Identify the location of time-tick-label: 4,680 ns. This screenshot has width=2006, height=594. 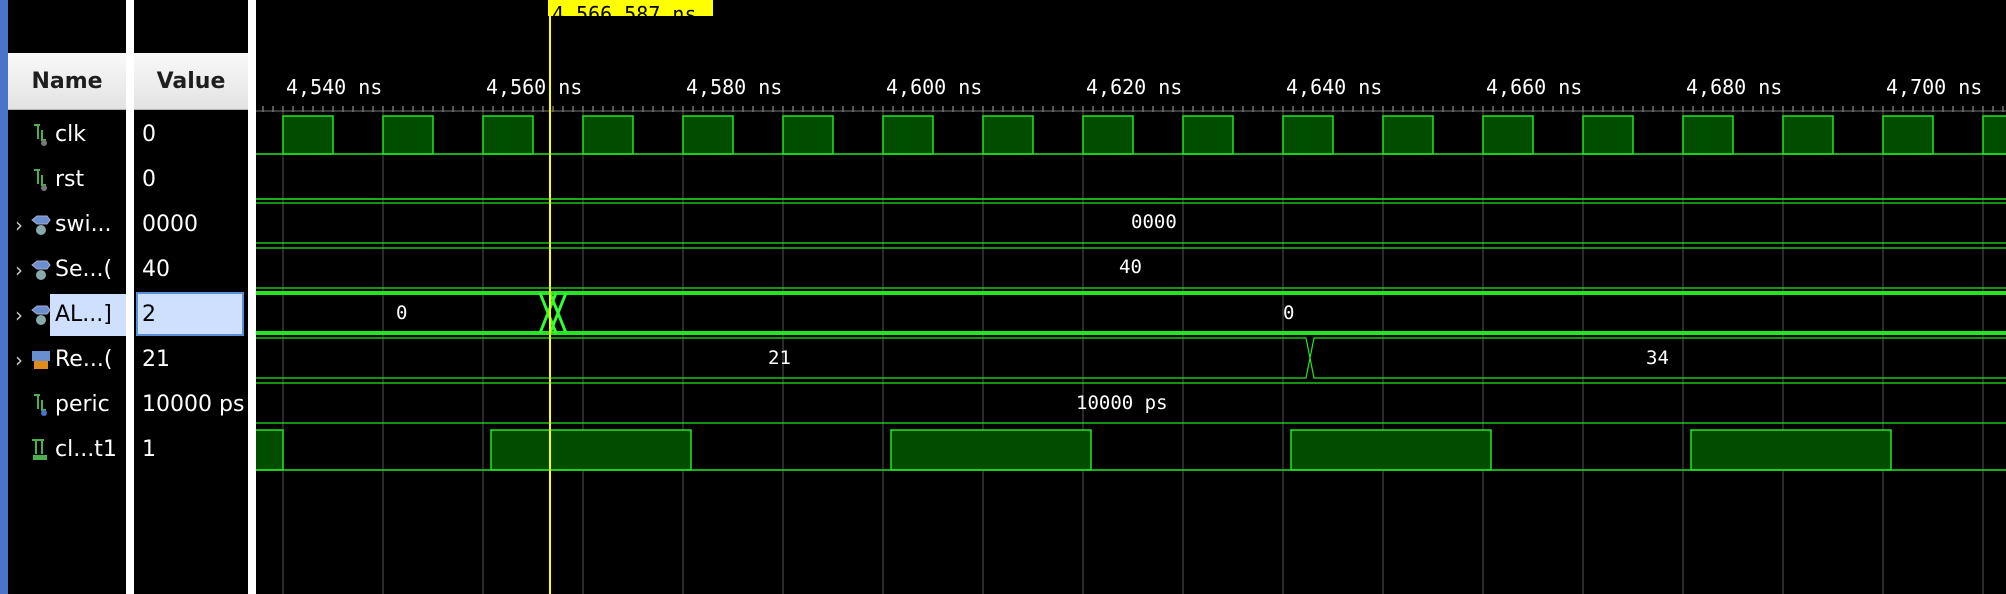
(1734, 87).